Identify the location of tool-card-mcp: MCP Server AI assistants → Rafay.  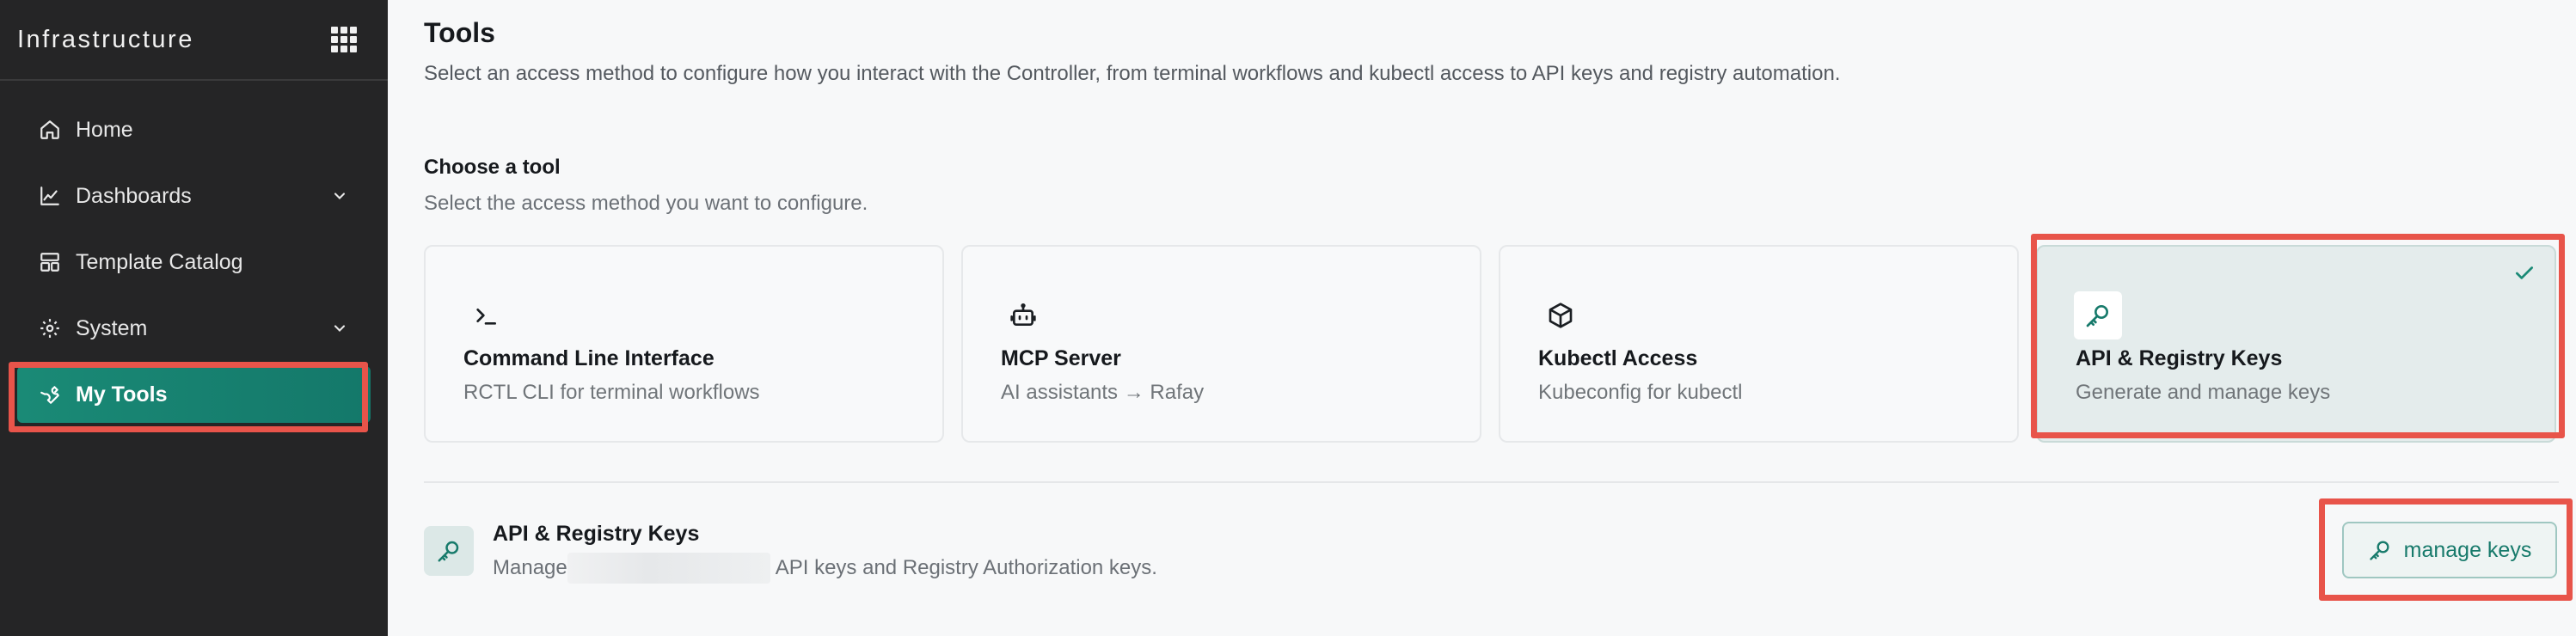
(1221, 344).